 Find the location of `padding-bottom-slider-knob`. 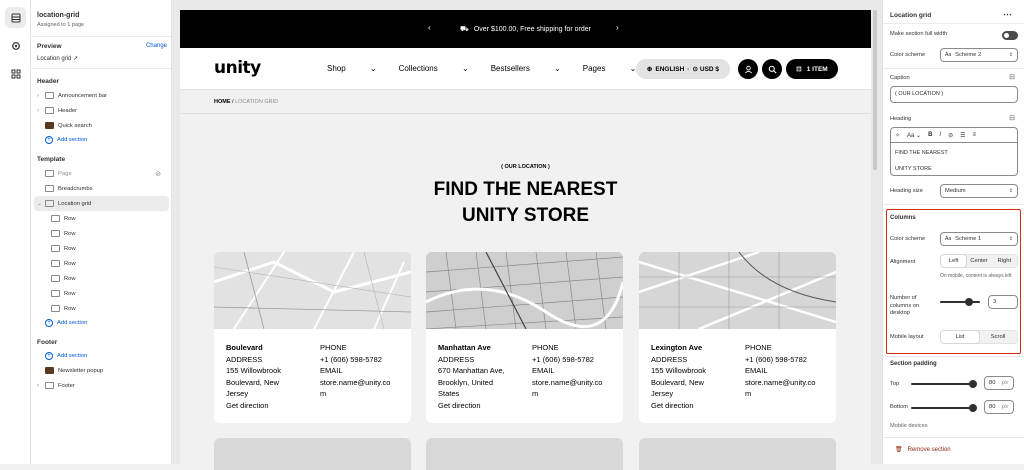

padding-bottom-slider-knob is located at coordinates (973, 408).